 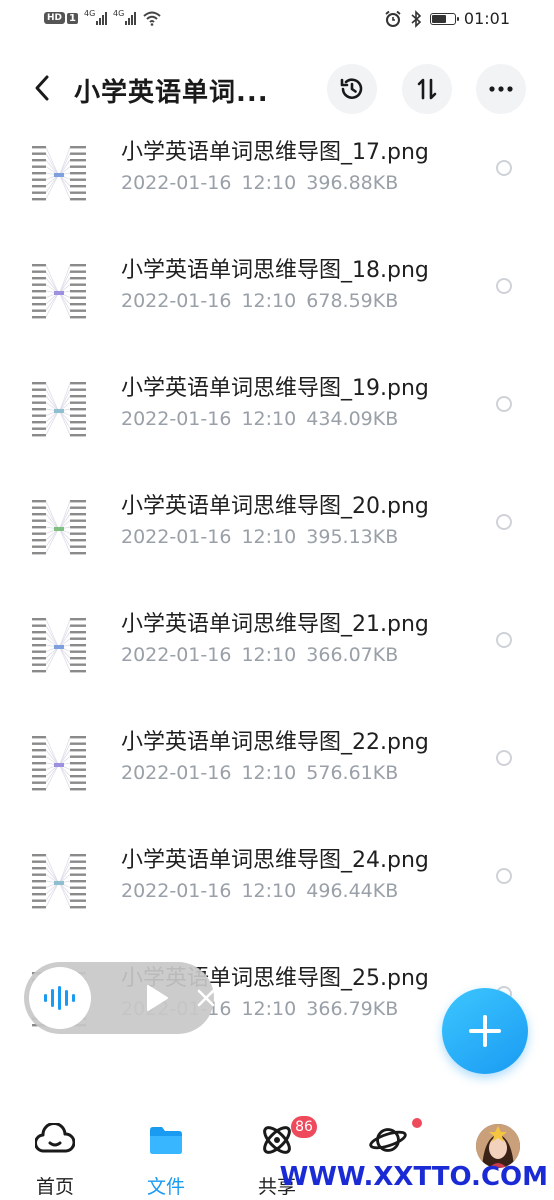 I want to click on voice-player, so click(x=119, y=998).